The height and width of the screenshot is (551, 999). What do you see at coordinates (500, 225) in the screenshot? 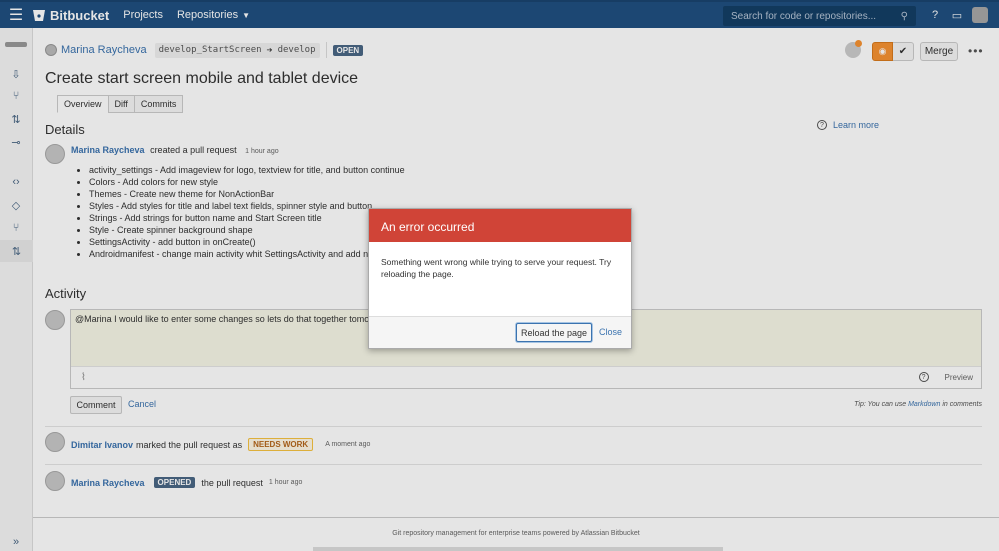
I see `dialog-title: An error occurred` at bounding box center [500, 225].